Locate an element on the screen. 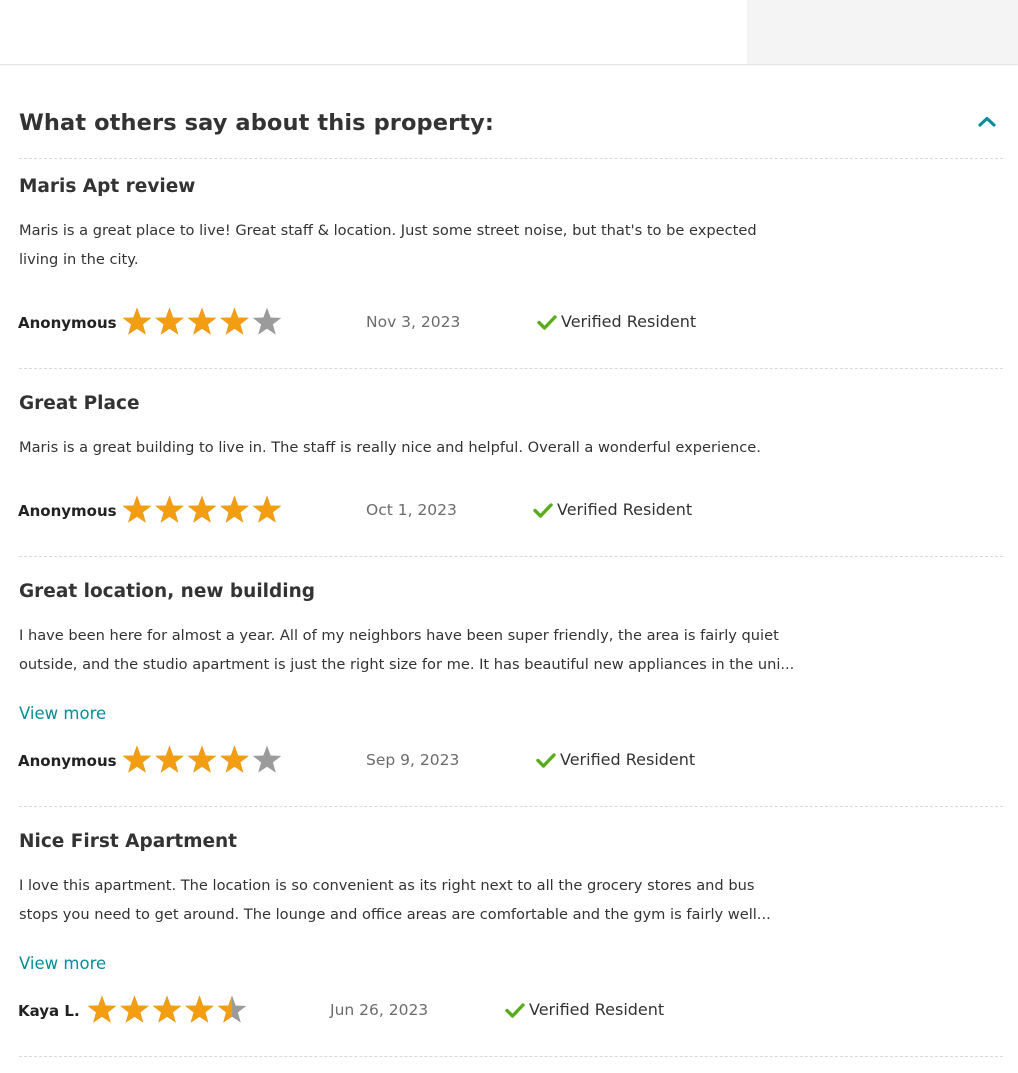 The width and height of the screenshot is (1018, 1073). review-date: Oct 1, 2023 is located at coordinates (411, 510).